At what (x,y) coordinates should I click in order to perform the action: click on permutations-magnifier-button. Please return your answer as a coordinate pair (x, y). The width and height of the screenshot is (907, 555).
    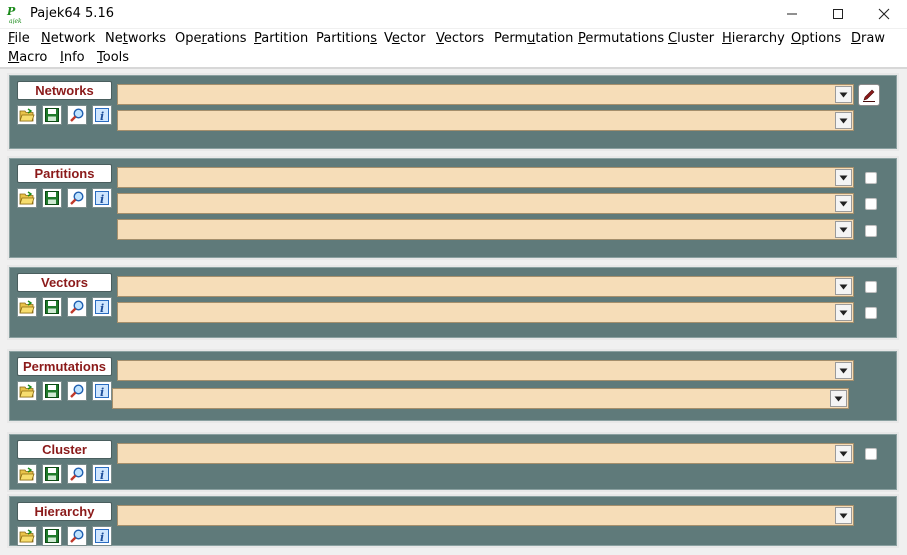
    Looking at the image, I should click on (77, 391).